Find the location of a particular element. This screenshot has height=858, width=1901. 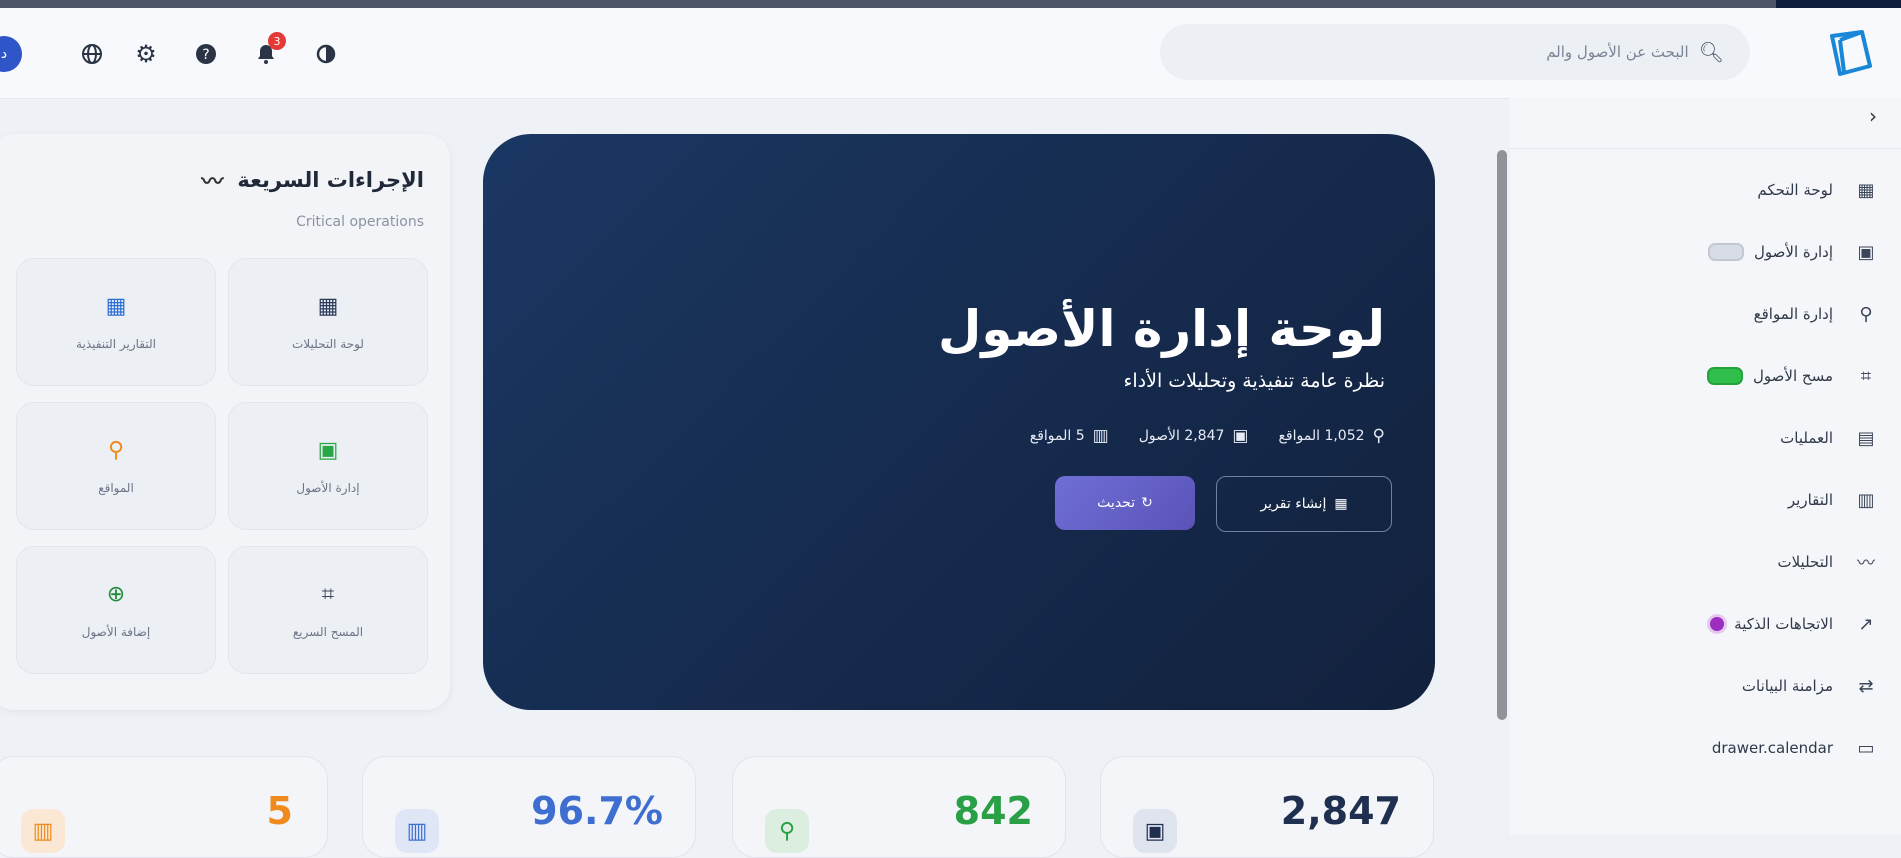

sidebar-item-label: مسح الأصول is located at coordinates (1793, 376).